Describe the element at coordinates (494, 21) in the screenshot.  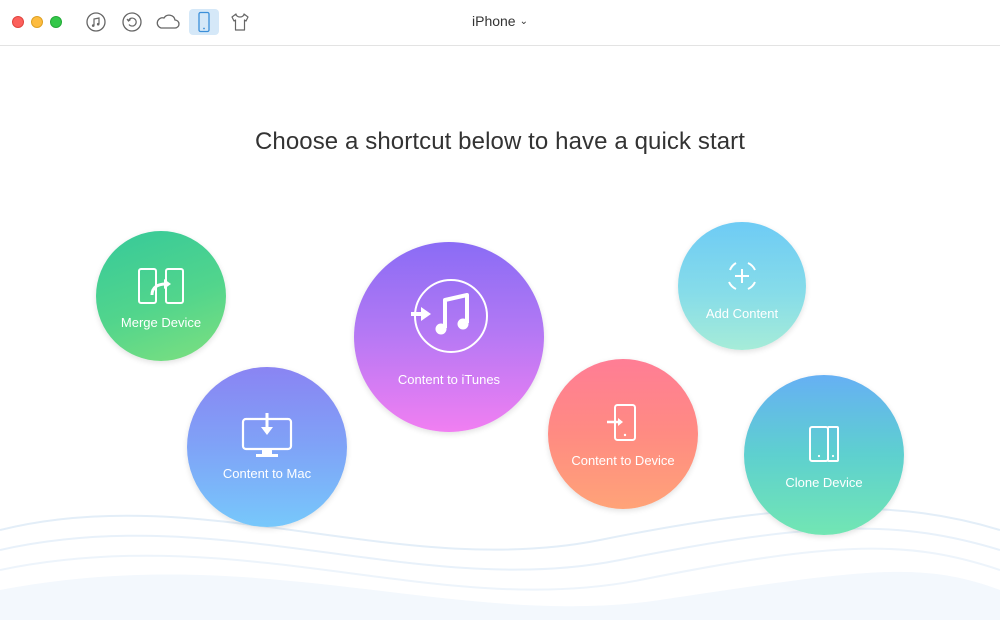
I see `device-name: iPhone` at that location.